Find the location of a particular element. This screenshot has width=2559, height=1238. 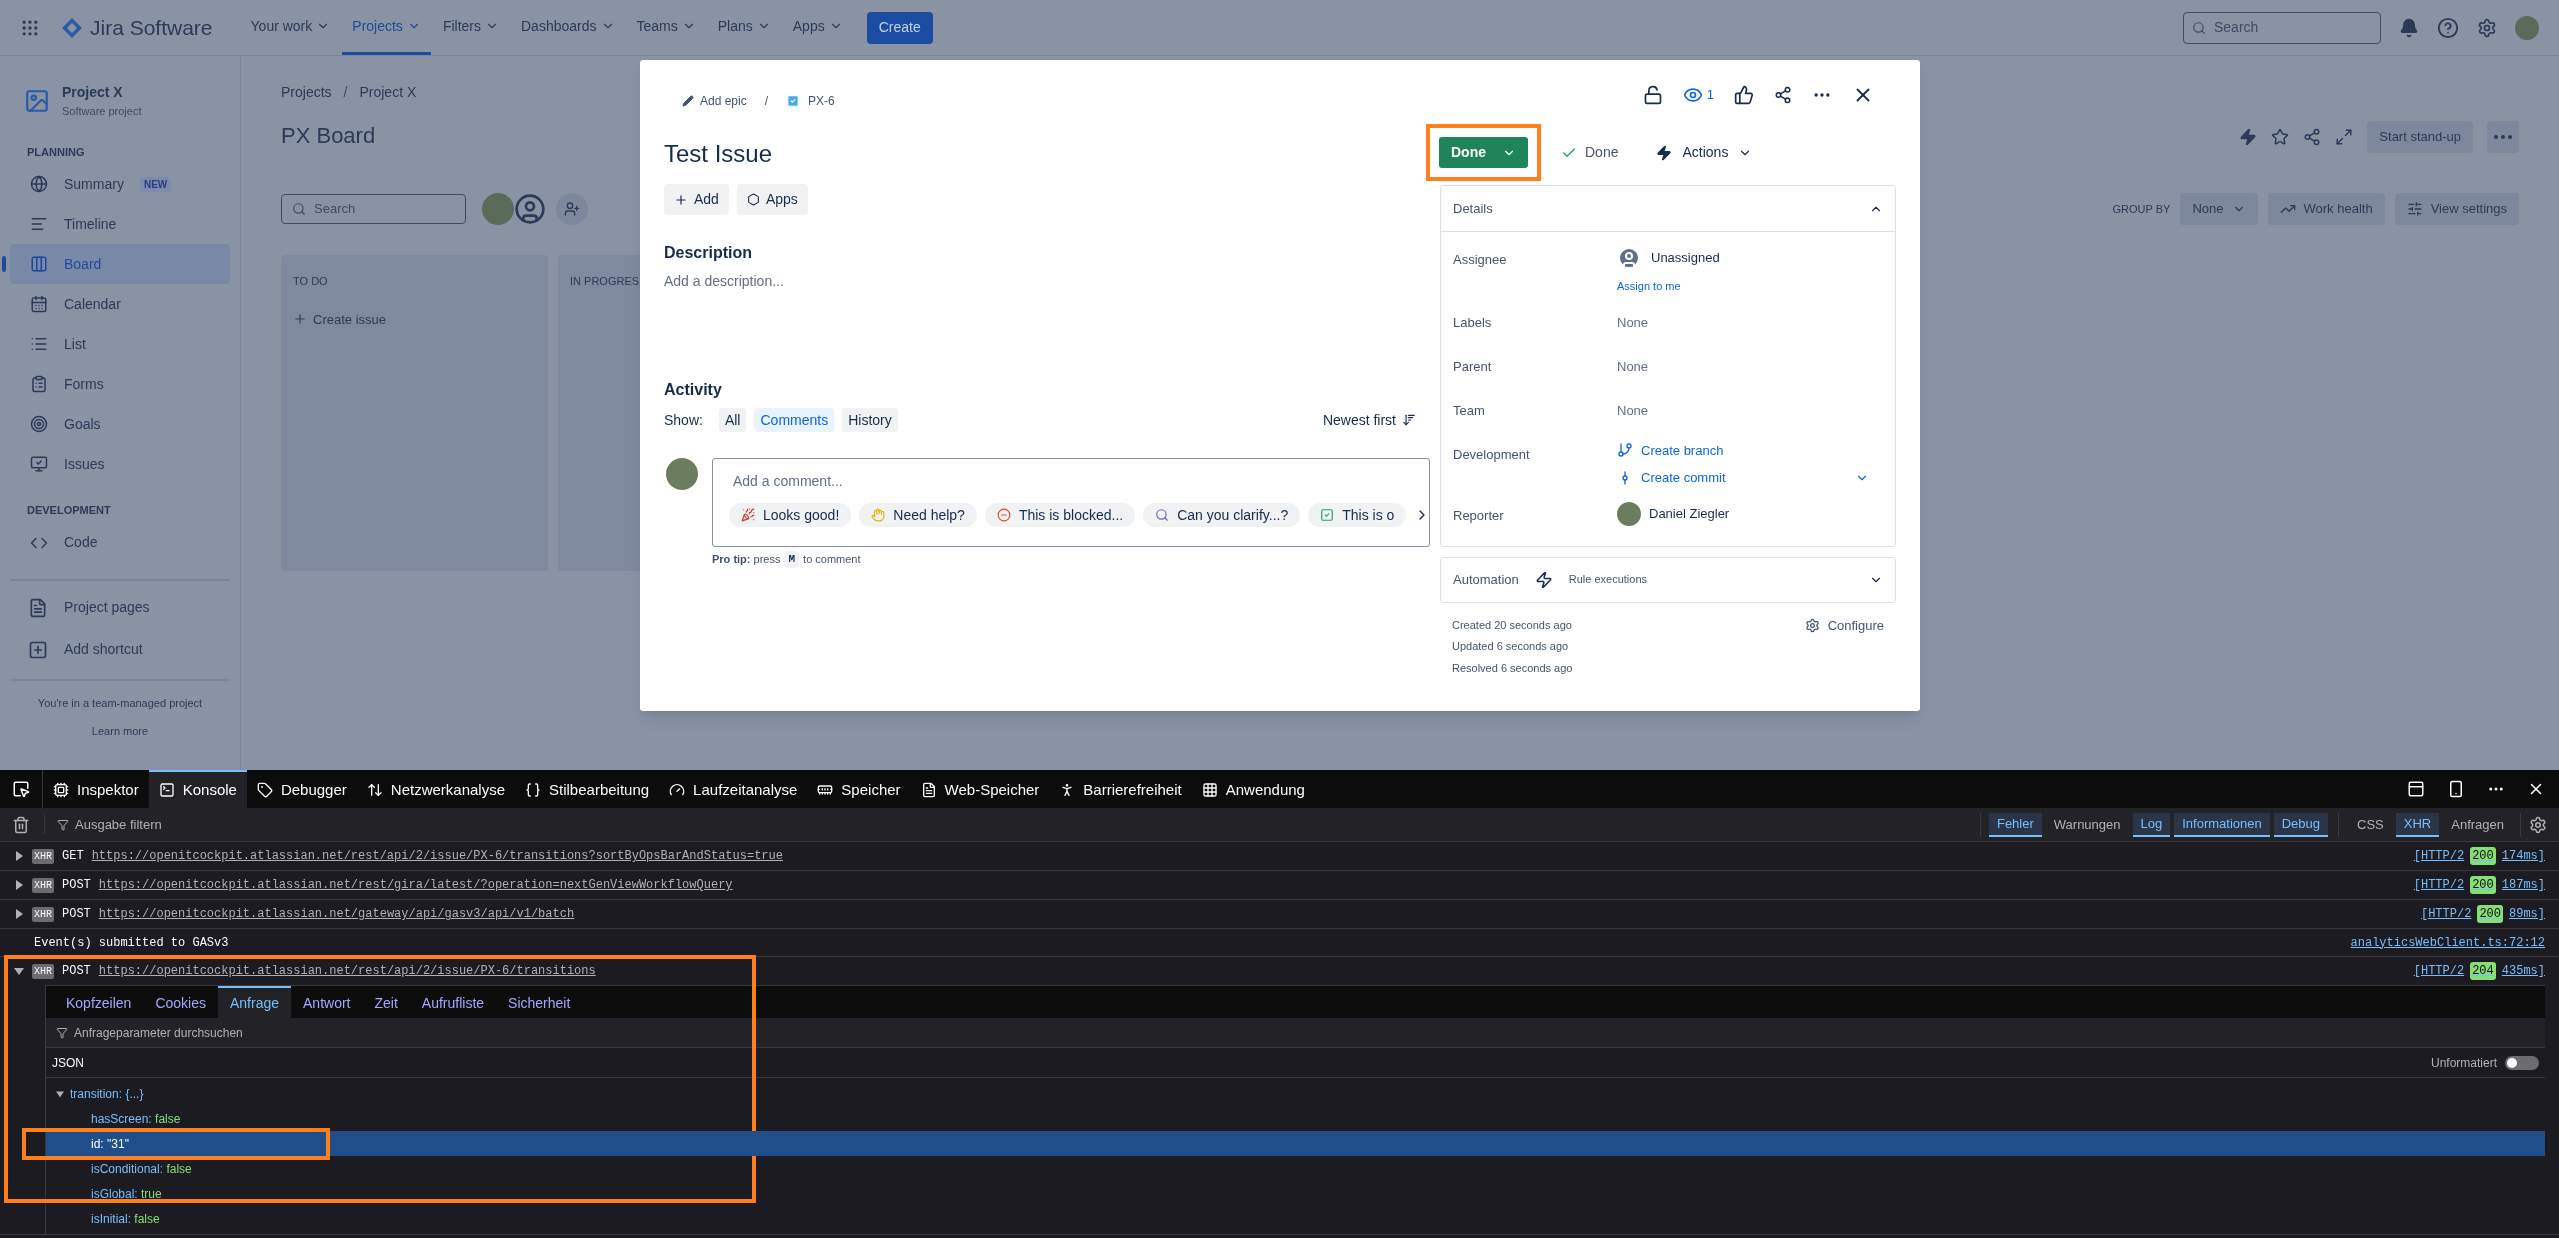

sidebar-item: Code is located at coordinates (120, 542).